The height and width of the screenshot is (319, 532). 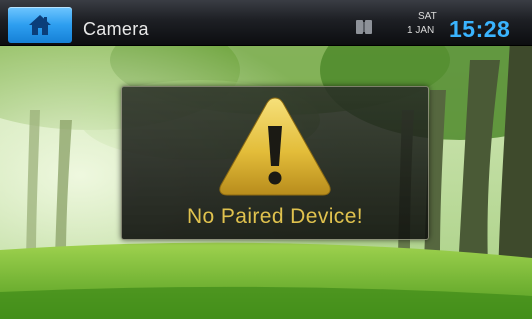 What do you see at coordinates (266, 23) in the screenshot?
I see `status-bar: Camera SAT 1 JAN 15:28` at bounding box center [266, 23].